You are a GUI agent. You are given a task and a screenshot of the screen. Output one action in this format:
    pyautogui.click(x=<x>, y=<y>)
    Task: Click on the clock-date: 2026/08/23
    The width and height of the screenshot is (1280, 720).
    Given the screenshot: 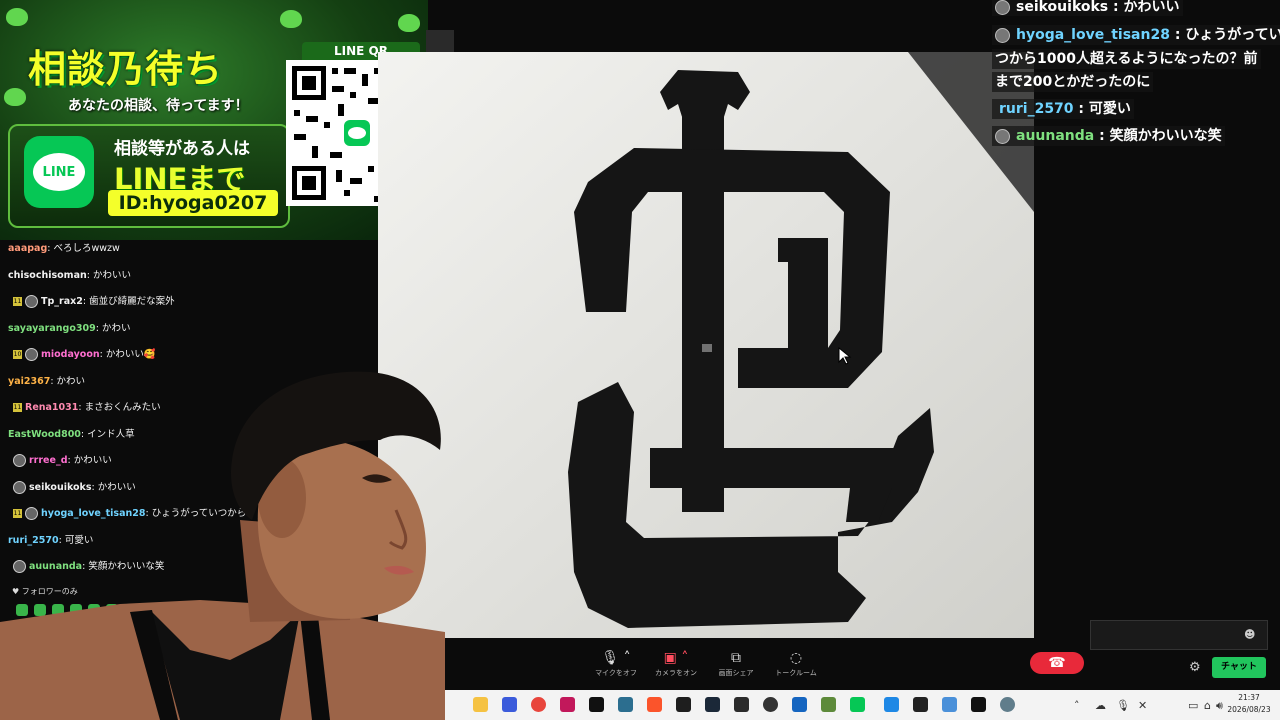 What is the action you would take?
    pyautogui.click(x=1249, y=709)
    